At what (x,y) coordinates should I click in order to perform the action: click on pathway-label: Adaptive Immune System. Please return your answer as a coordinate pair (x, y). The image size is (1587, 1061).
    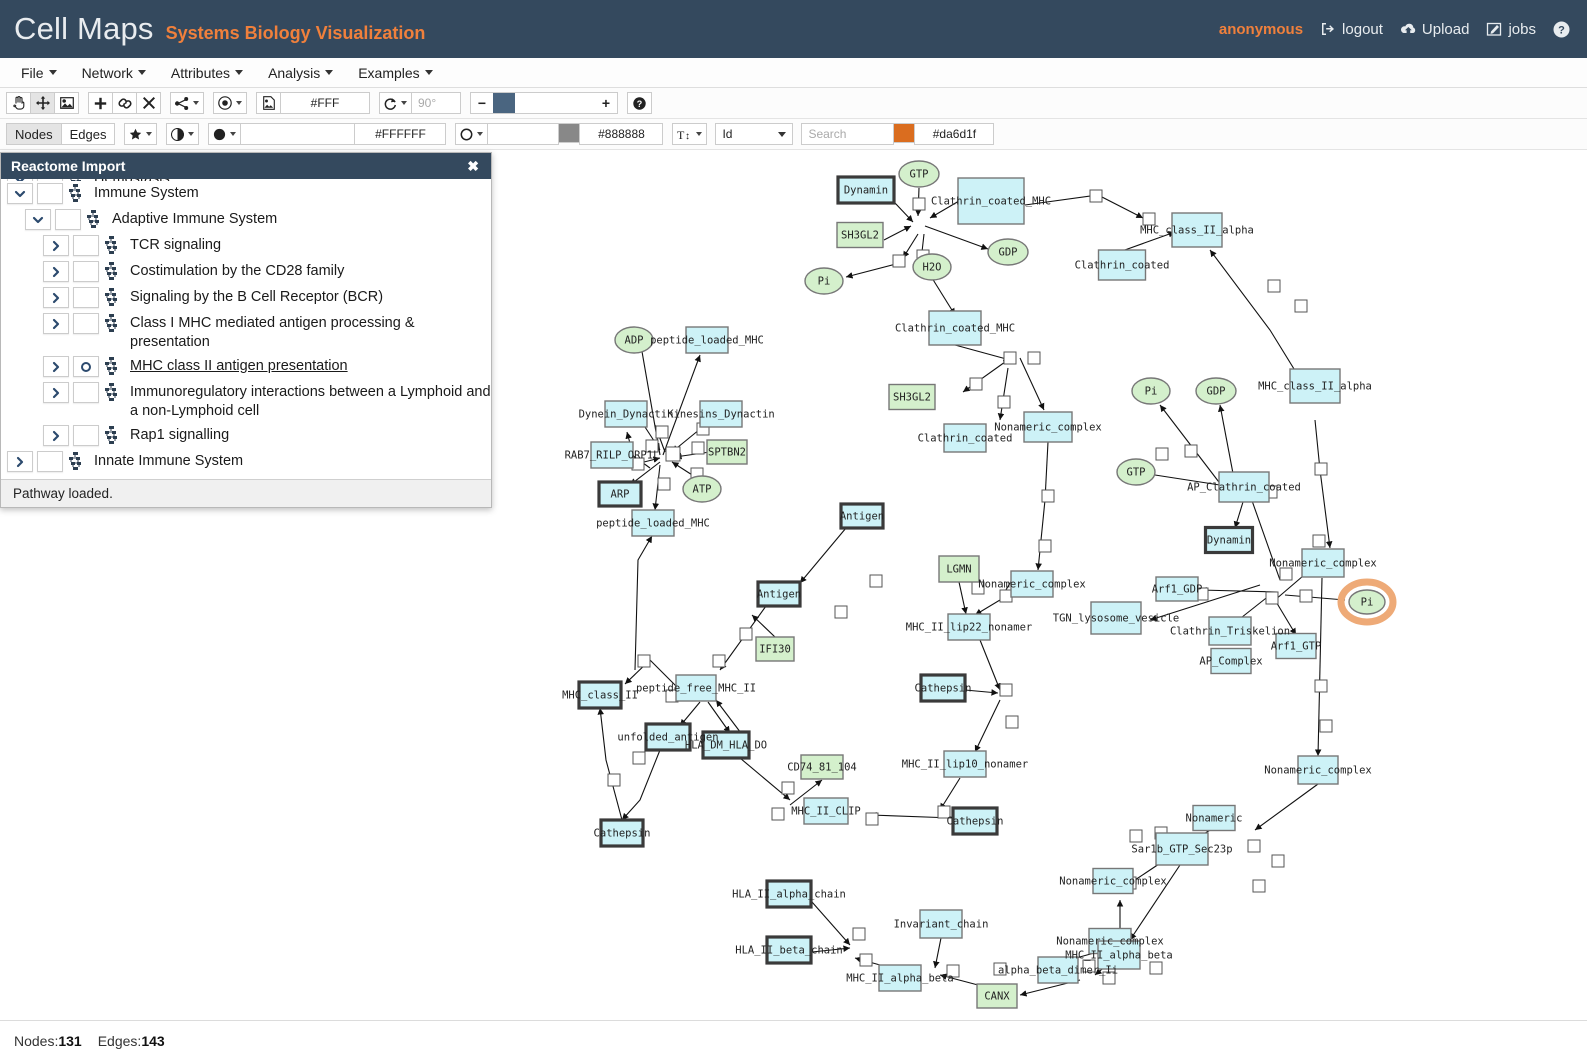
    Looking at the image, I should click on (194, 219).